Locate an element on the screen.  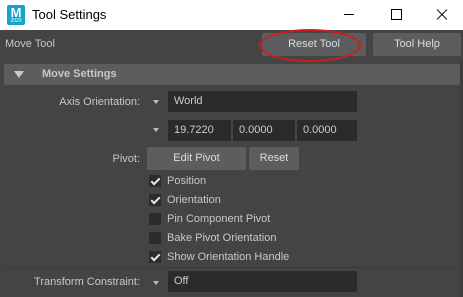
axis-orientation-label: Axis Orientation: is located at coordinates (99, 102).